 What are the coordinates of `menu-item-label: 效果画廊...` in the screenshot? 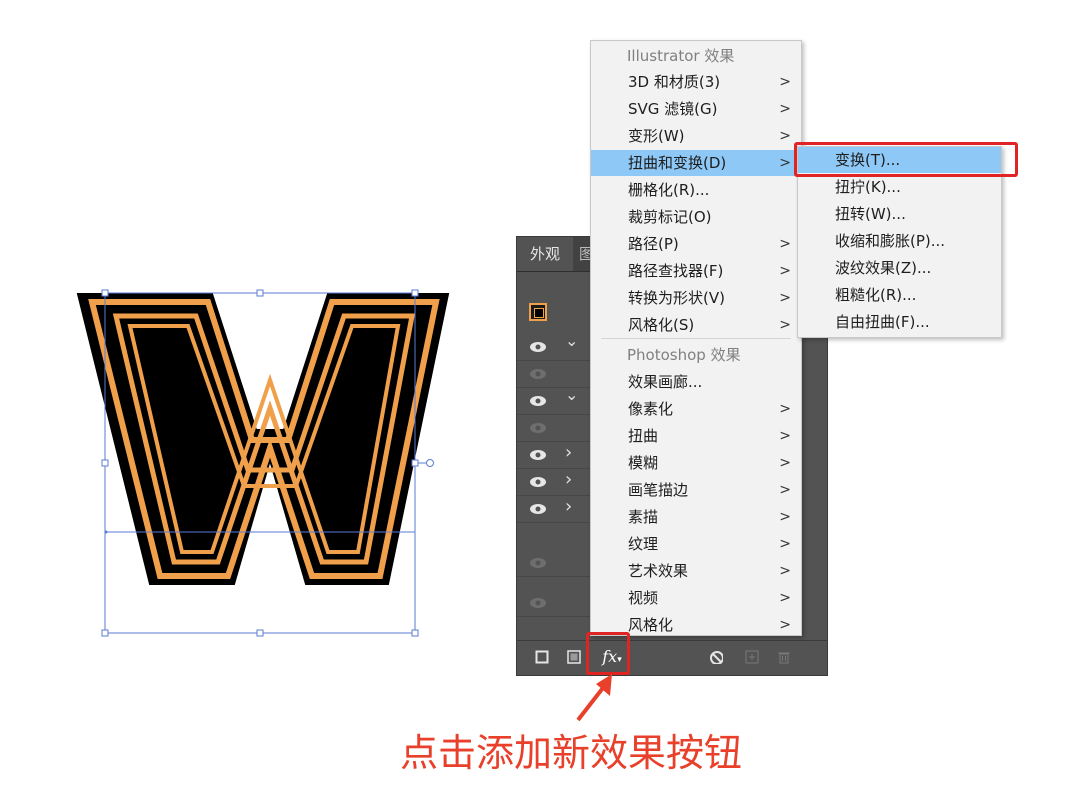 It's located at (665, 382).